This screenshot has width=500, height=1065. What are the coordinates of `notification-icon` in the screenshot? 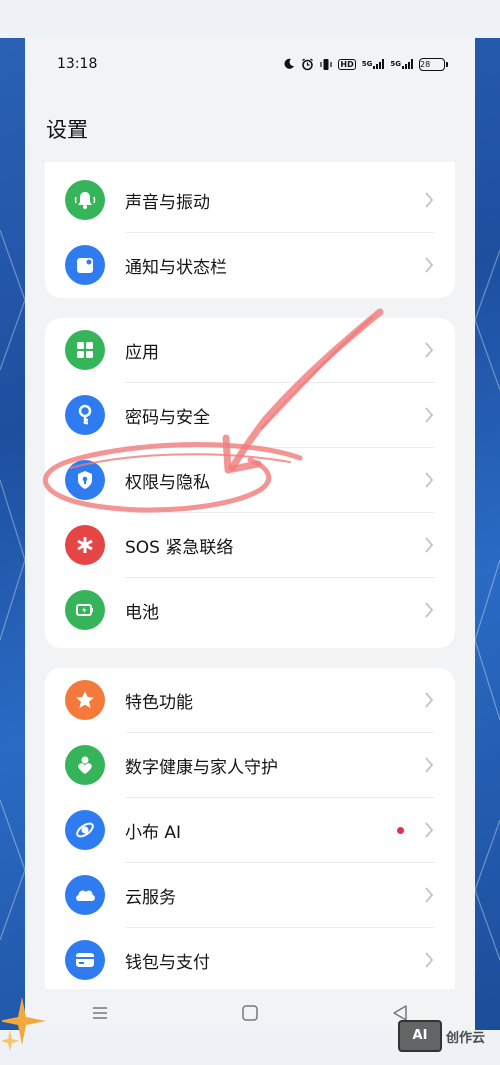 It's located at (85, 265).